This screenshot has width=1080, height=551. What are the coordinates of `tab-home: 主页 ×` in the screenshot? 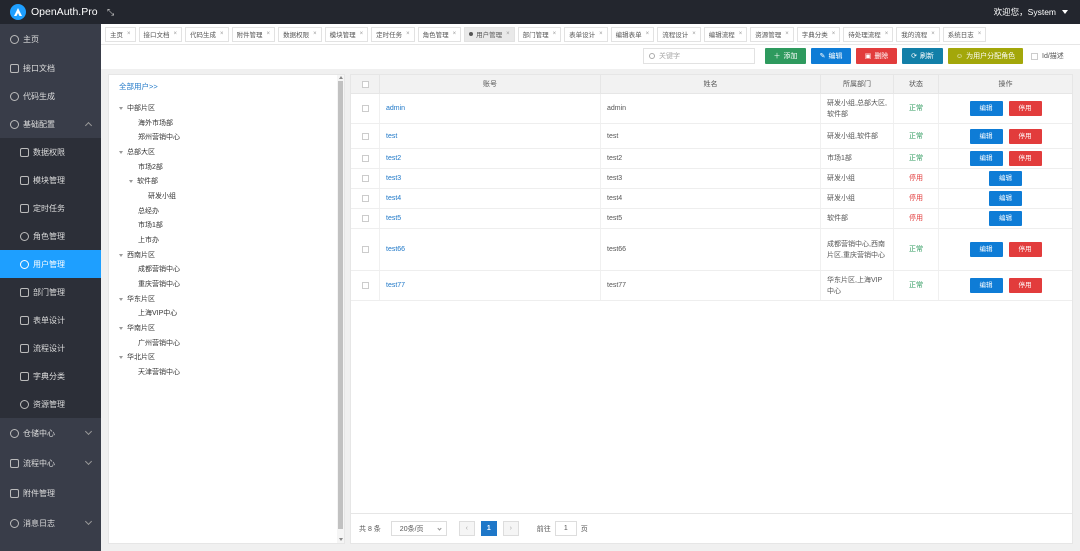 It's located at (120, 34).